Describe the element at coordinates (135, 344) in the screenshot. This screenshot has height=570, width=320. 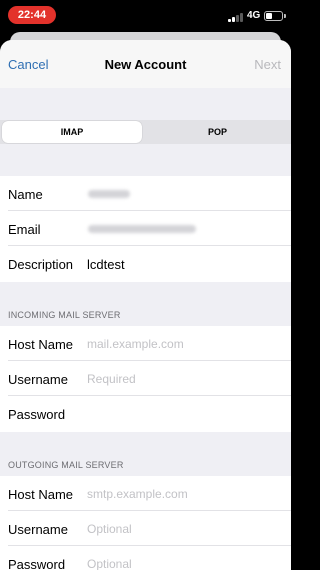
I see `incoming-host-field: mail.example.com` at that location.